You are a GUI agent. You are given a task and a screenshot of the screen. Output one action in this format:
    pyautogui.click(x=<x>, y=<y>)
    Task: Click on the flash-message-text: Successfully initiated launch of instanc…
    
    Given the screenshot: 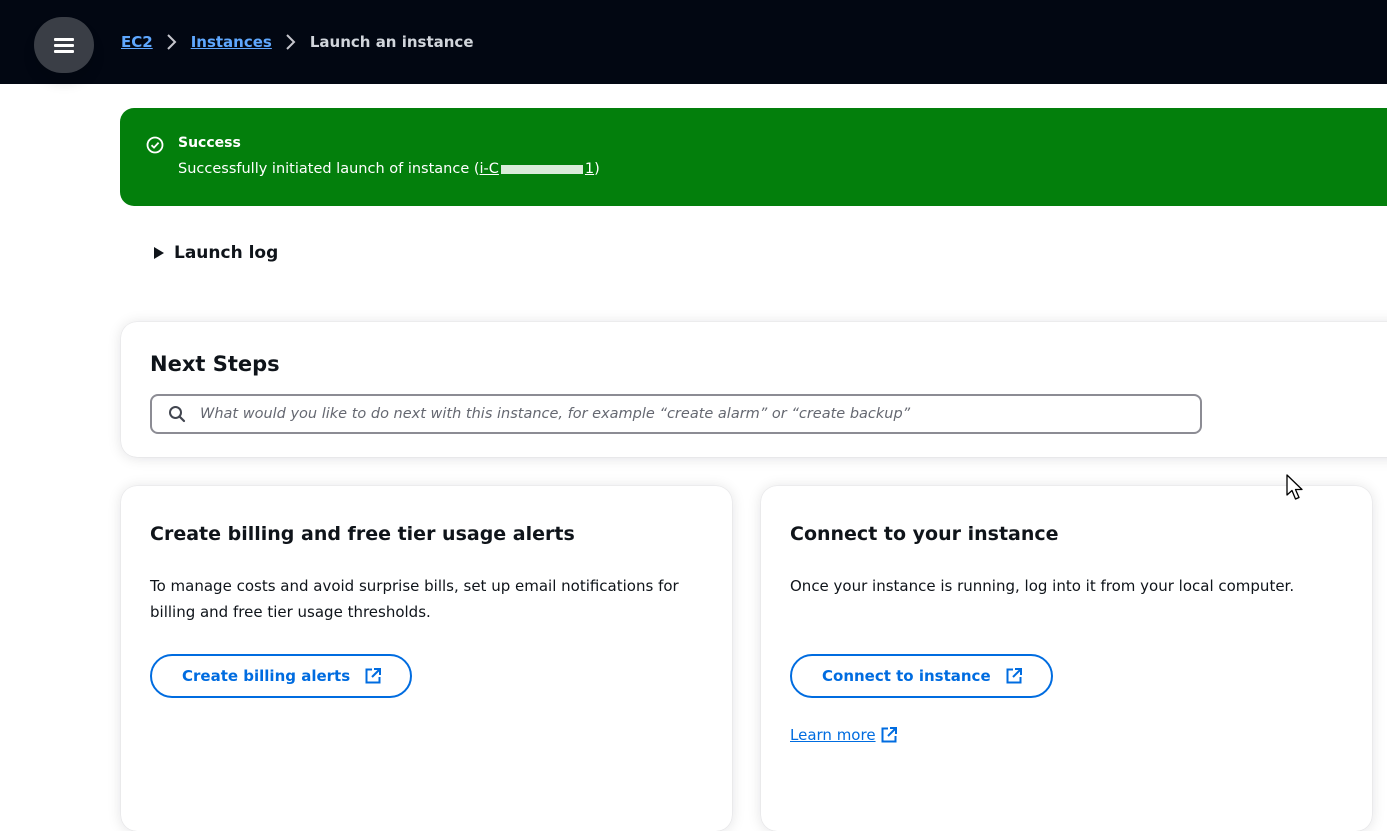 What is the action you would take?
    pyautogui.click(x=329, y=169)
    